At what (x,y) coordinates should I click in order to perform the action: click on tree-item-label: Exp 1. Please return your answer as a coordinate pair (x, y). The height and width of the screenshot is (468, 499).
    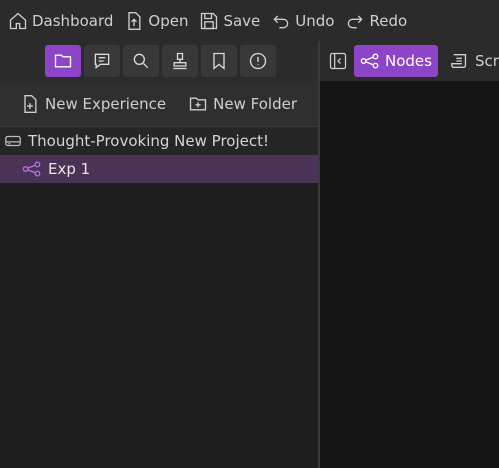
    Looking at the image, I should click on (69, 169).